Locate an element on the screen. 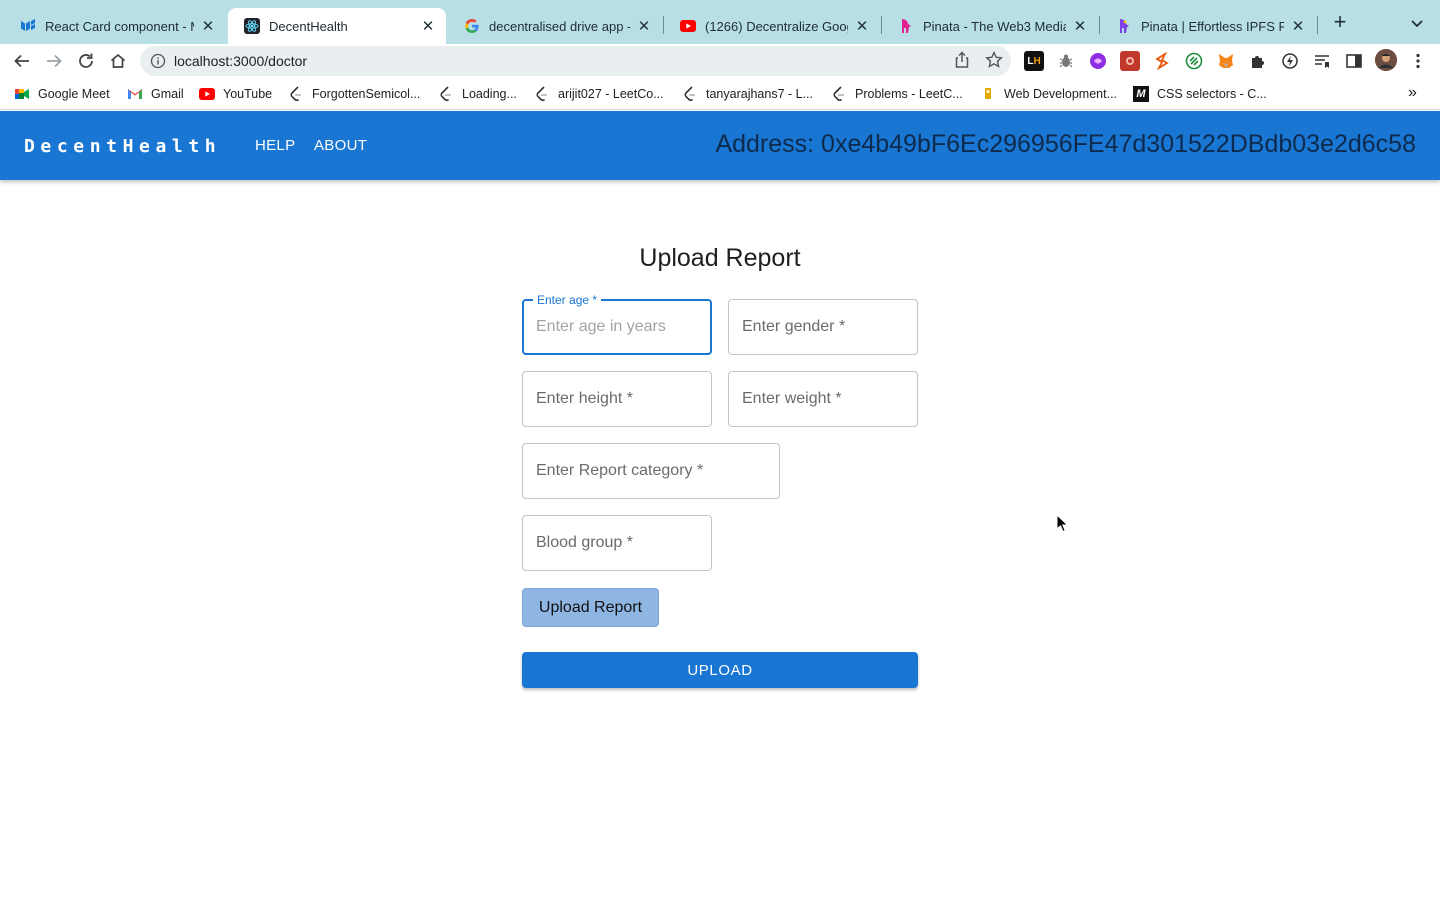 The height and width of the screenshot is (900, 1440). tab-title: Pinata - The Web3 Media P is located at coordinates (994, 26).